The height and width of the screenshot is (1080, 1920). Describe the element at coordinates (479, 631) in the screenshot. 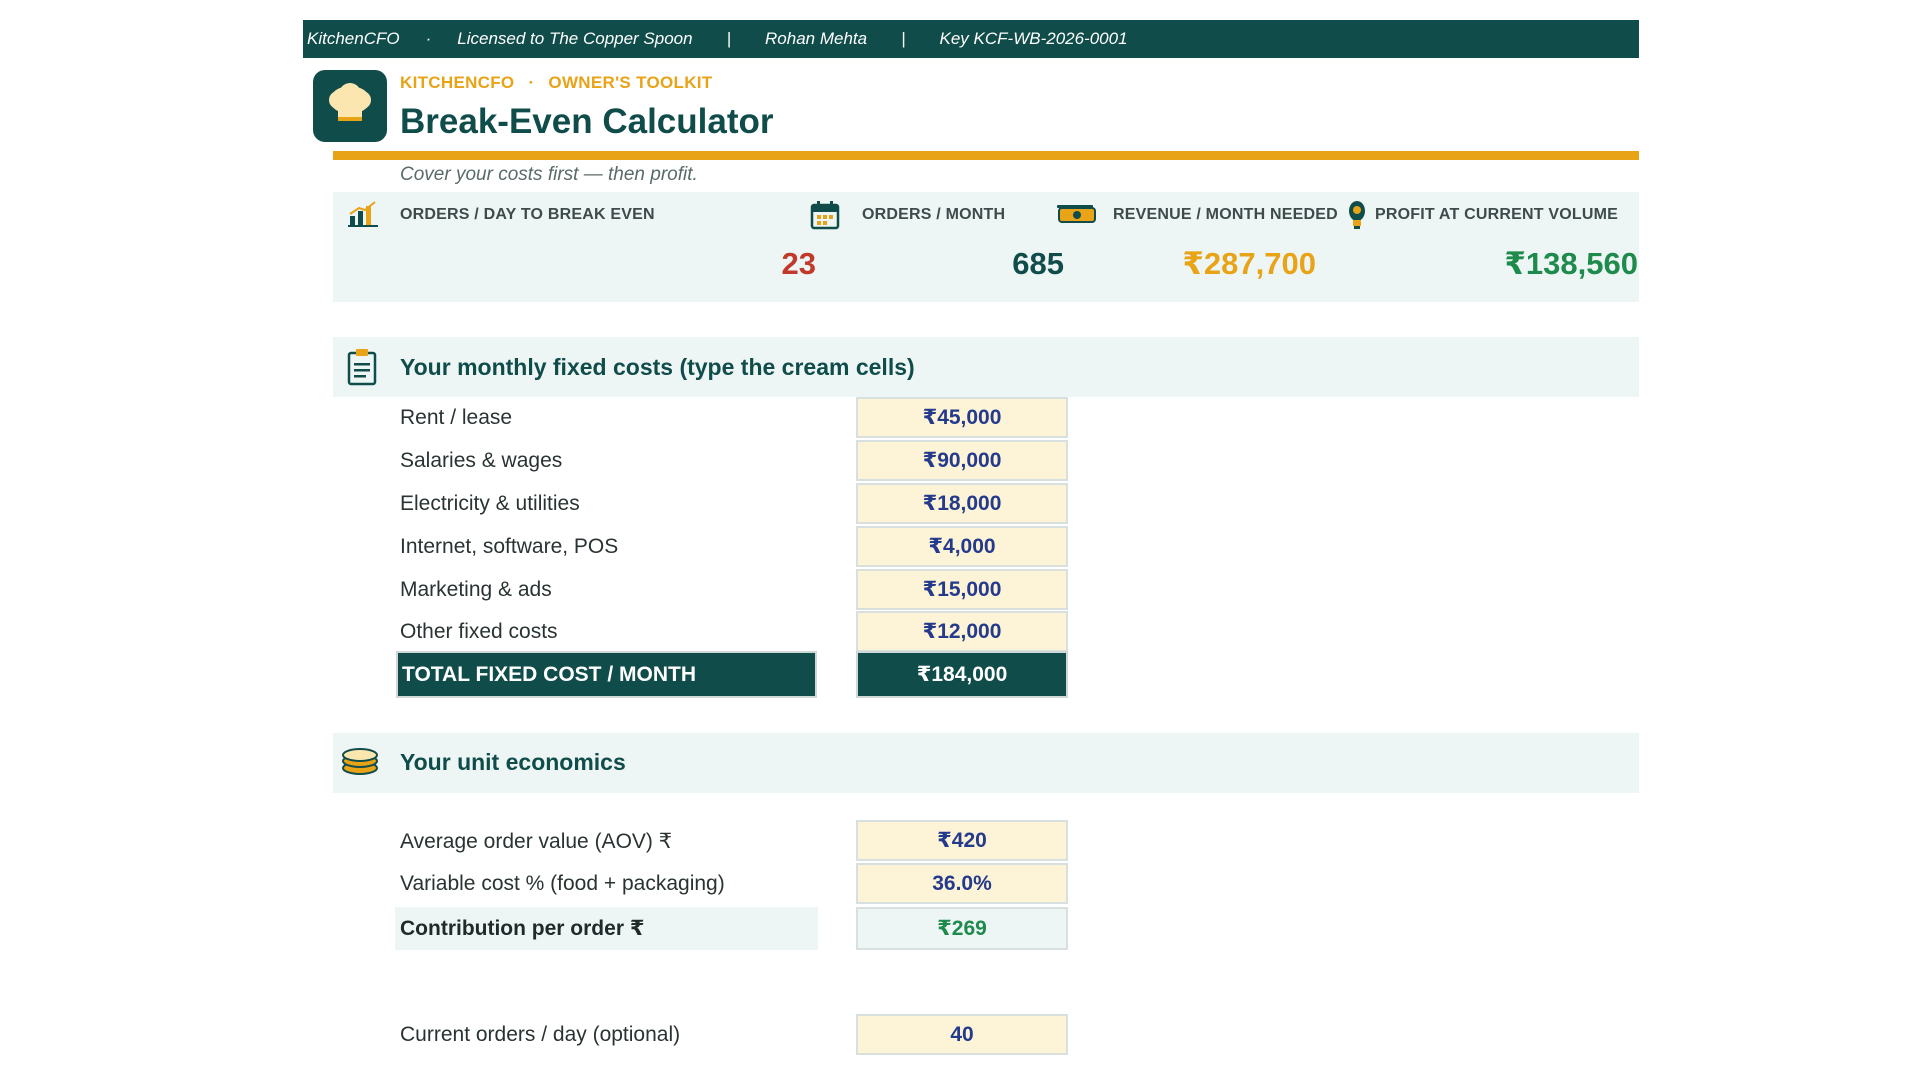

I see `fixed-cost-label-other: Other fixed costs` at that location.